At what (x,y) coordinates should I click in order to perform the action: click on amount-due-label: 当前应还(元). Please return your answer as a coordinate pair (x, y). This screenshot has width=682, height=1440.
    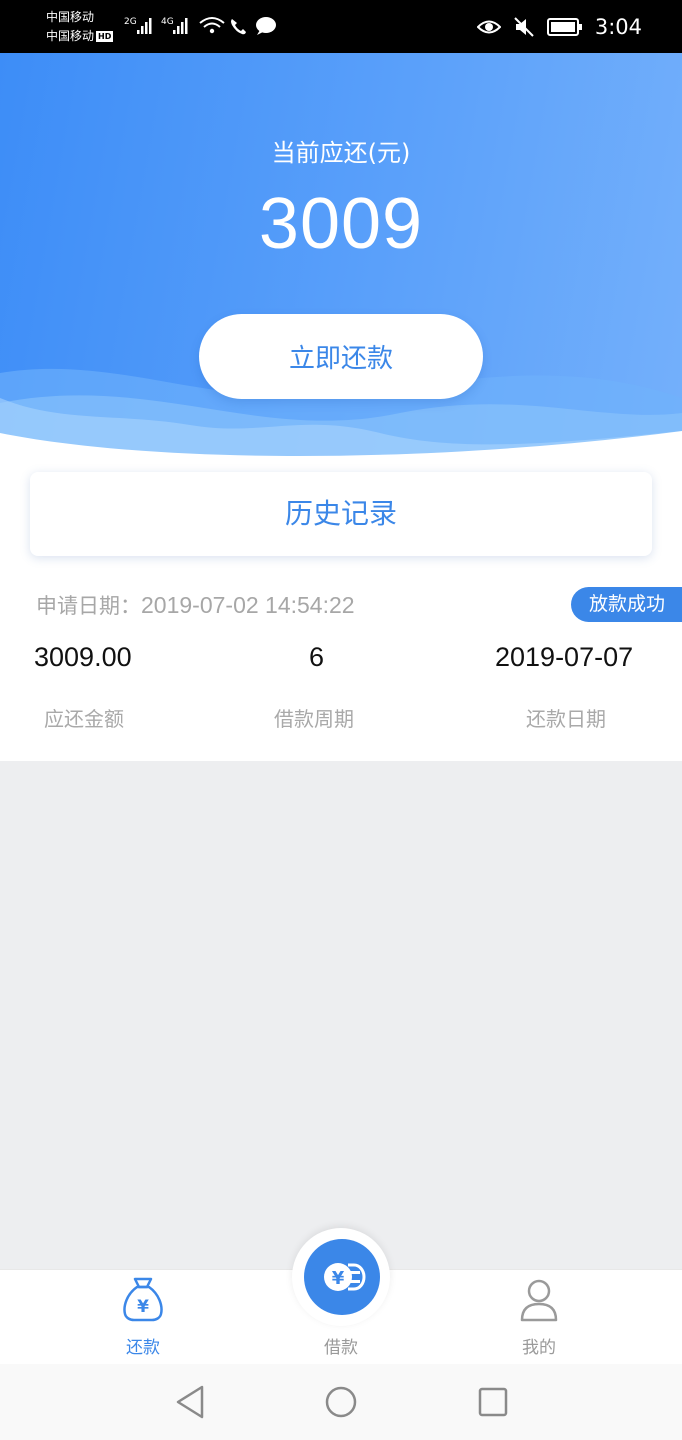
    Looking at the image, I should click on (341, 153).